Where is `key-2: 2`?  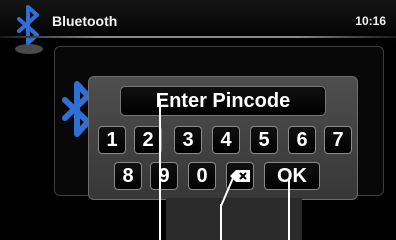 key-2: 2 is located at coordinates (148, 140).